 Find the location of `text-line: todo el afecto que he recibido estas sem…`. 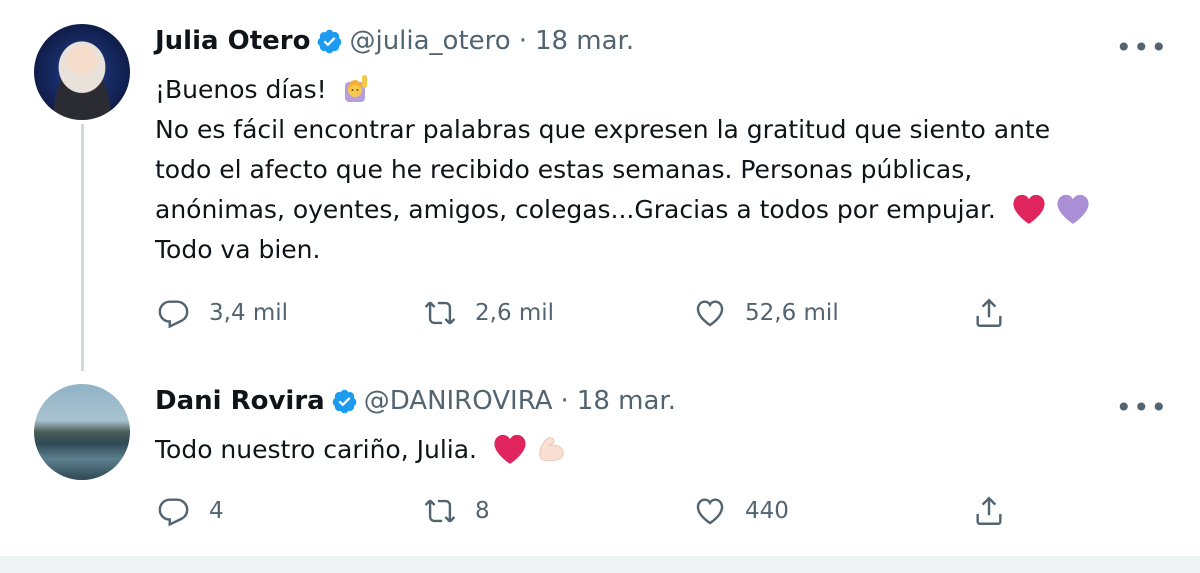

text-line: todo el afecto que he recibido estas sem… is located at coordinates (564, 169).